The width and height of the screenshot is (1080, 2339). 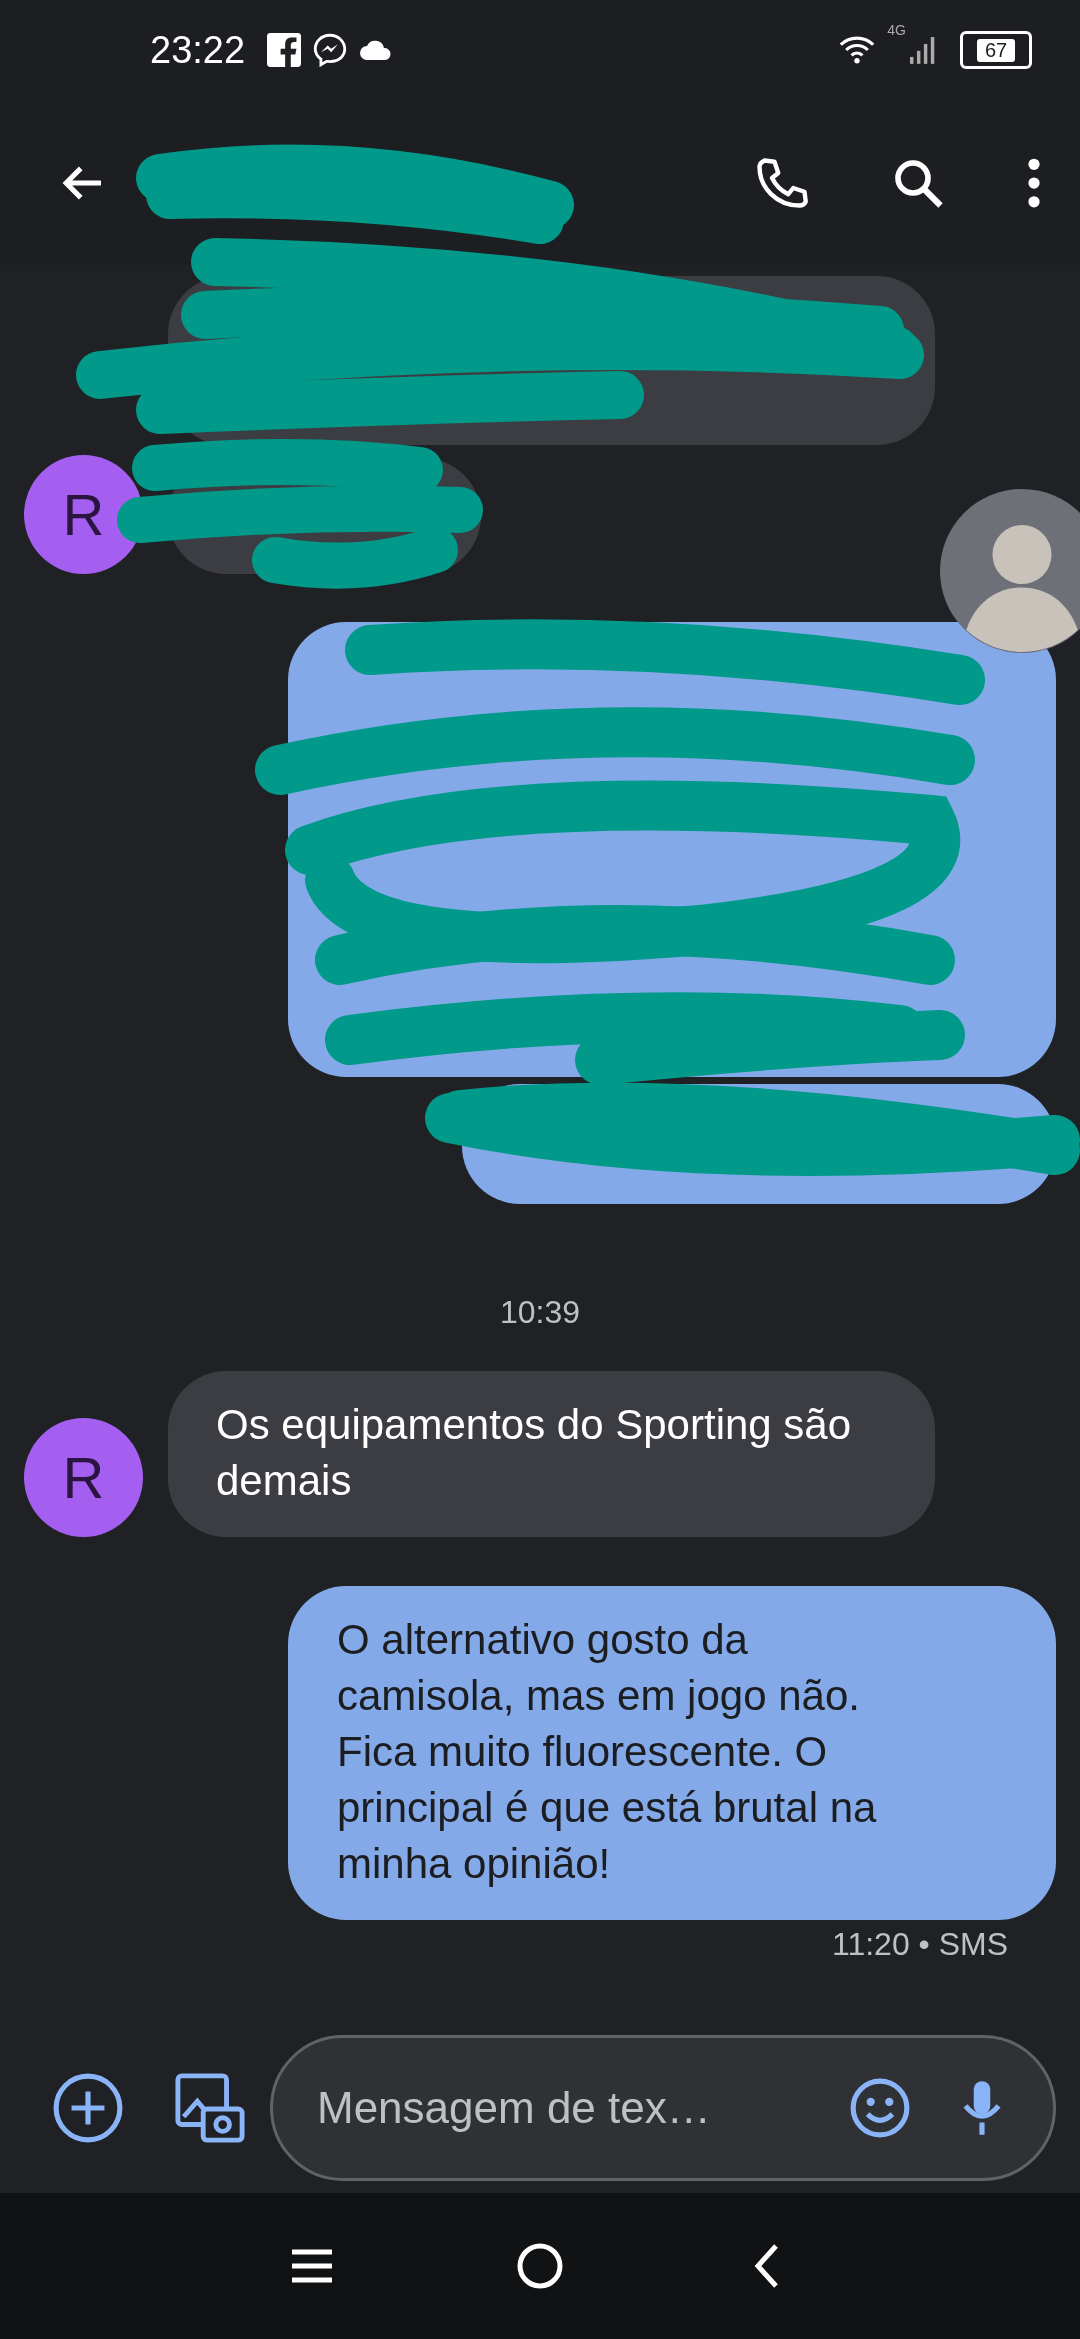 I want to click on battery-icon: 67, so click(x=996, y=50).